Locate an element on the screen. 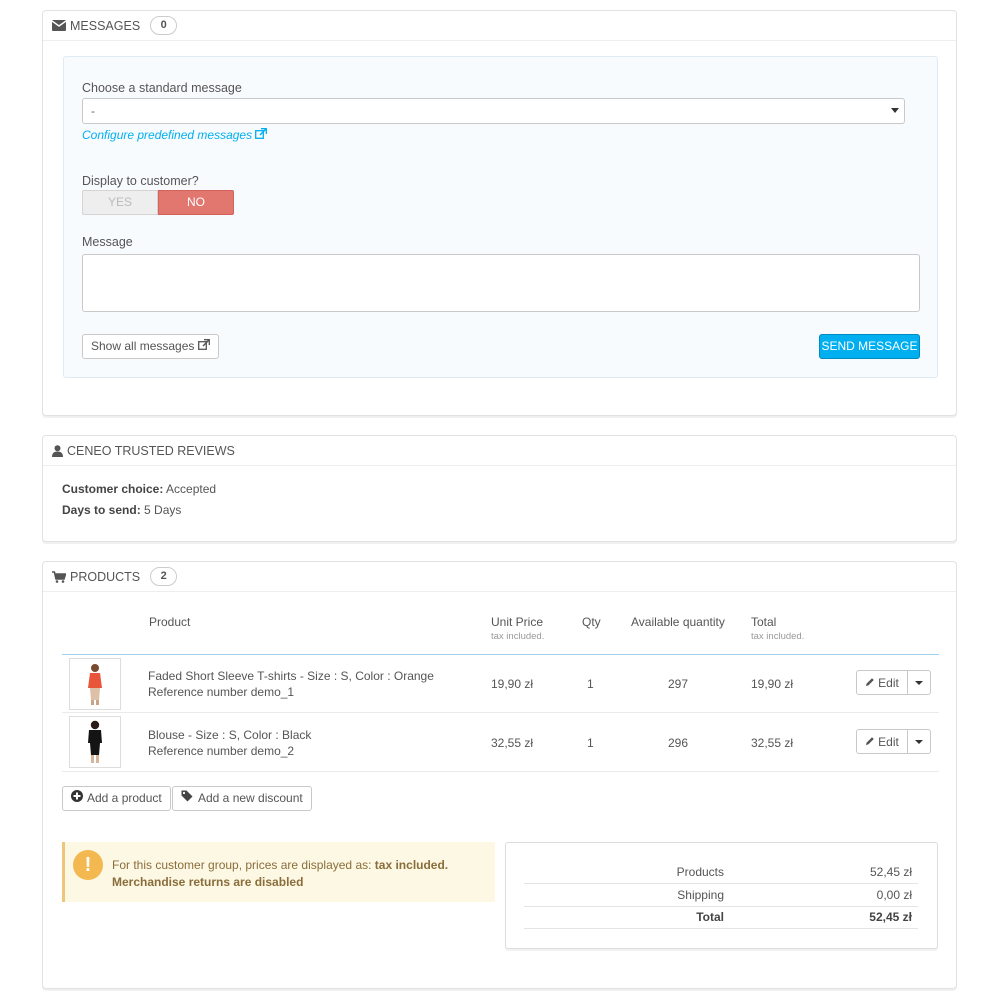  totals-total-row: Total 52,45 zł is located at coordinates (721, 918).